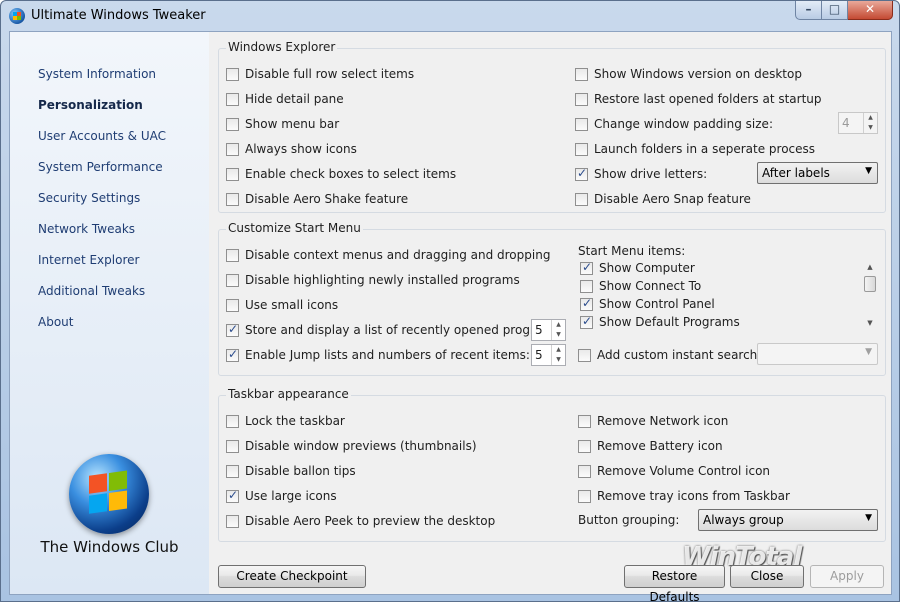  I want to click on option-row: Hide detail pane, so click(285, 99).